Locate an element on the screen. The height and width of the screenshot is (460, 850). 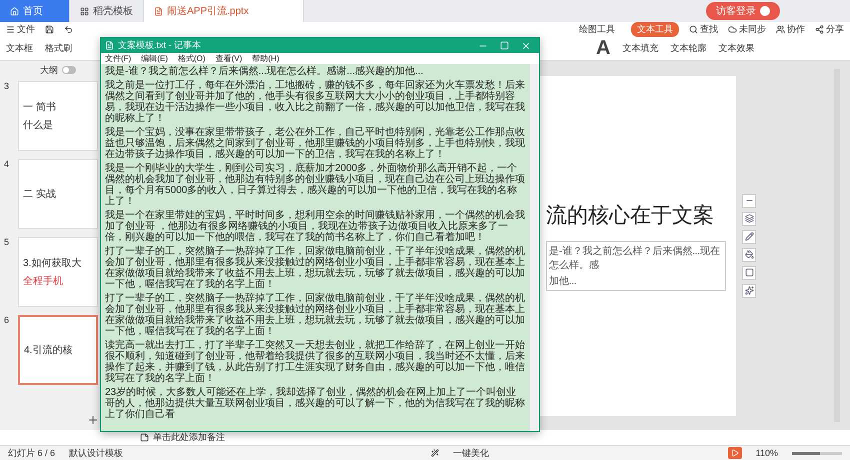
slide-title: 流的核心在于文案 is located at coordinates (630, 215).